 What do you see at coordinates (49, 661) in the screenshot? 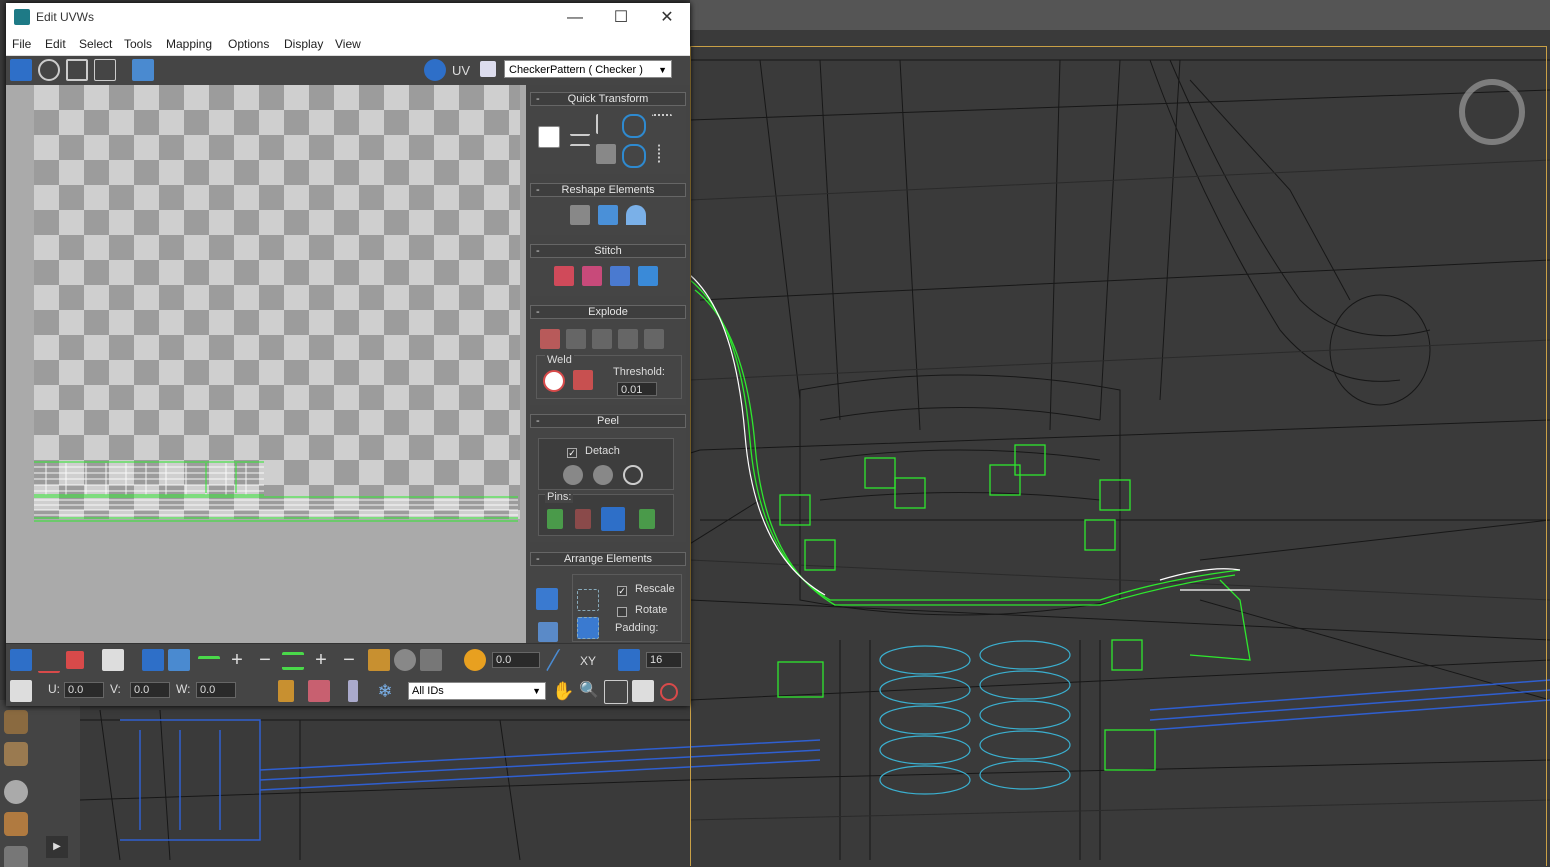
I see `edge-mode-icon` at bounding box center [49, 661].